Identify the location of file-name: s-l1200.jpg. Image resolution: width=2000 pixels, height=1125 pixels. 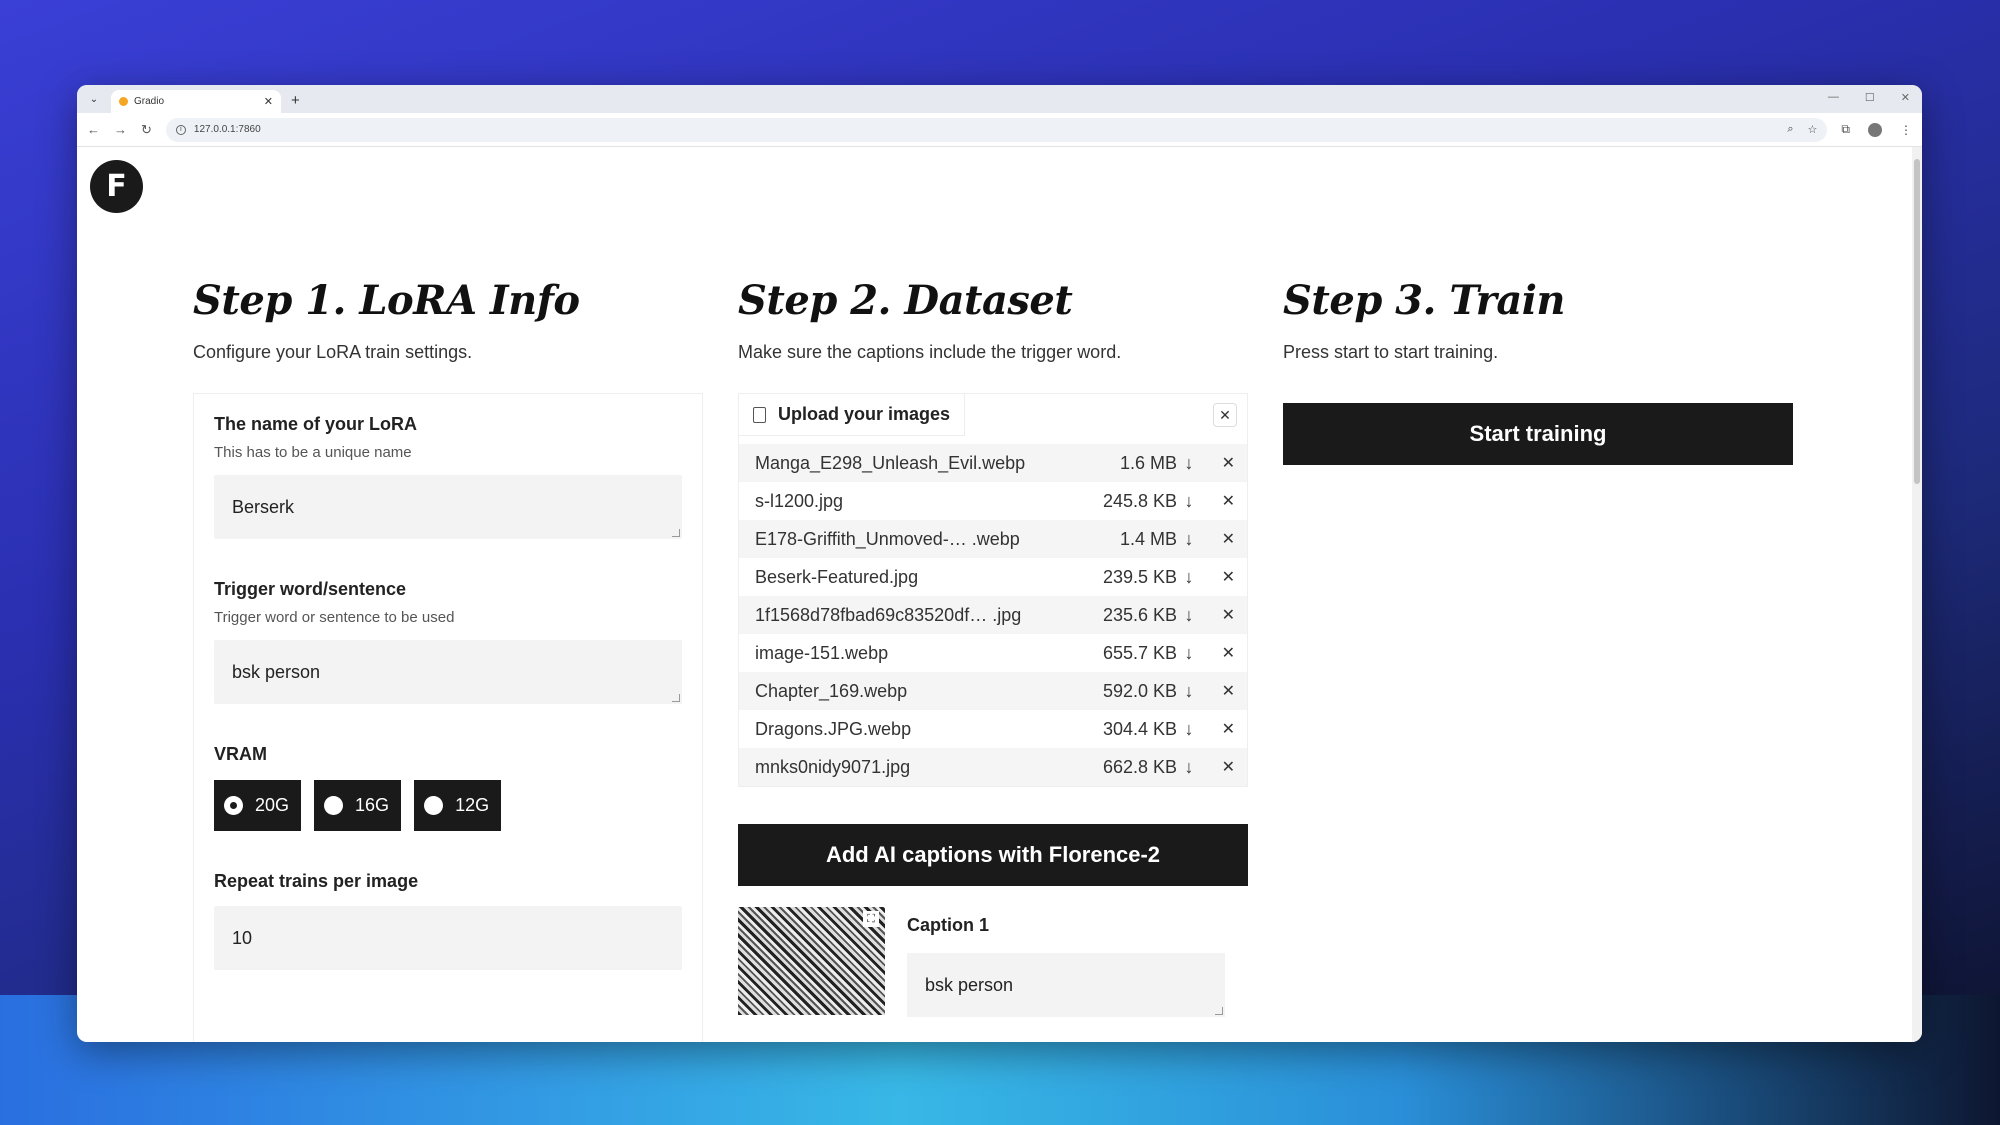
(799, 500).